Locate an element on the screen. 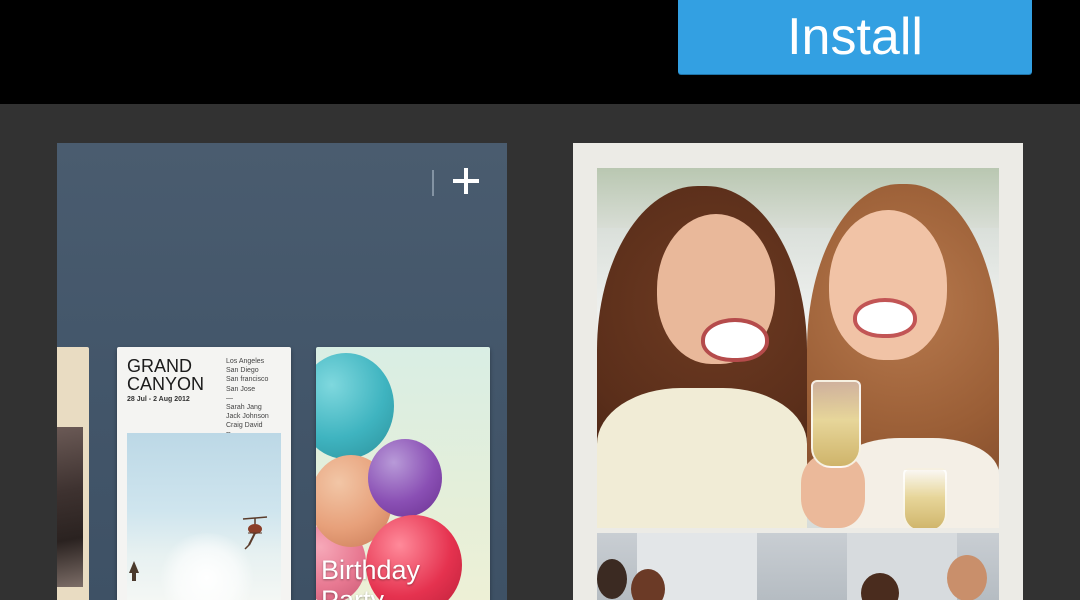  album-title: Birthday Party is located at coordinates (371, 577).